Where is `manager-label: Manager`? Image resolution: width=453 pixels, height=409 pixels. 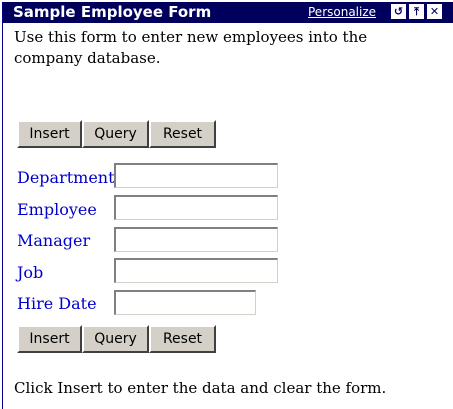 manager-label: Manager is located at coordinates (54, 240).